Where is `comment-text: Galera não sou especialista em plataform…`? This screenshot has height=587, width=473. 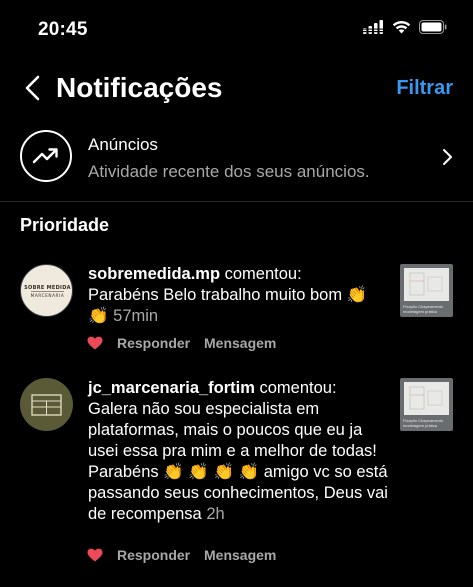
comment-text: Galera não sou especialista em plataform… is located at coordinates (238, 461).